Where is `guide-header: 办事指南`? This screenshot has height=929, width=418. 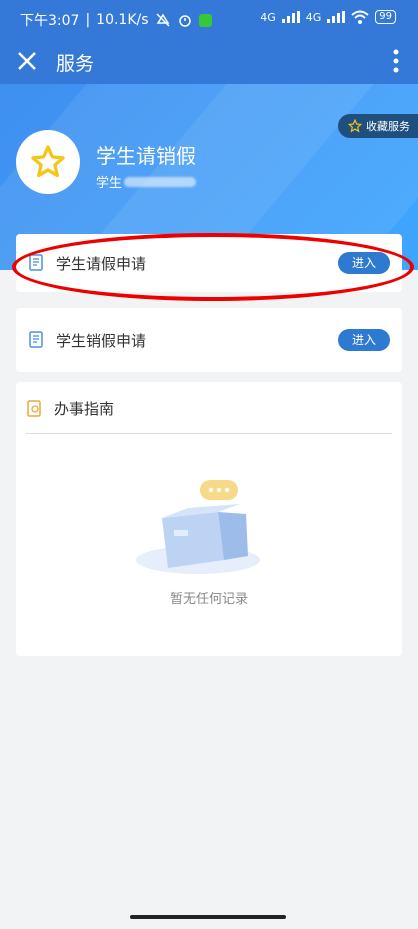
guide-header: 办事指南 is located at coordinates (209, 400).